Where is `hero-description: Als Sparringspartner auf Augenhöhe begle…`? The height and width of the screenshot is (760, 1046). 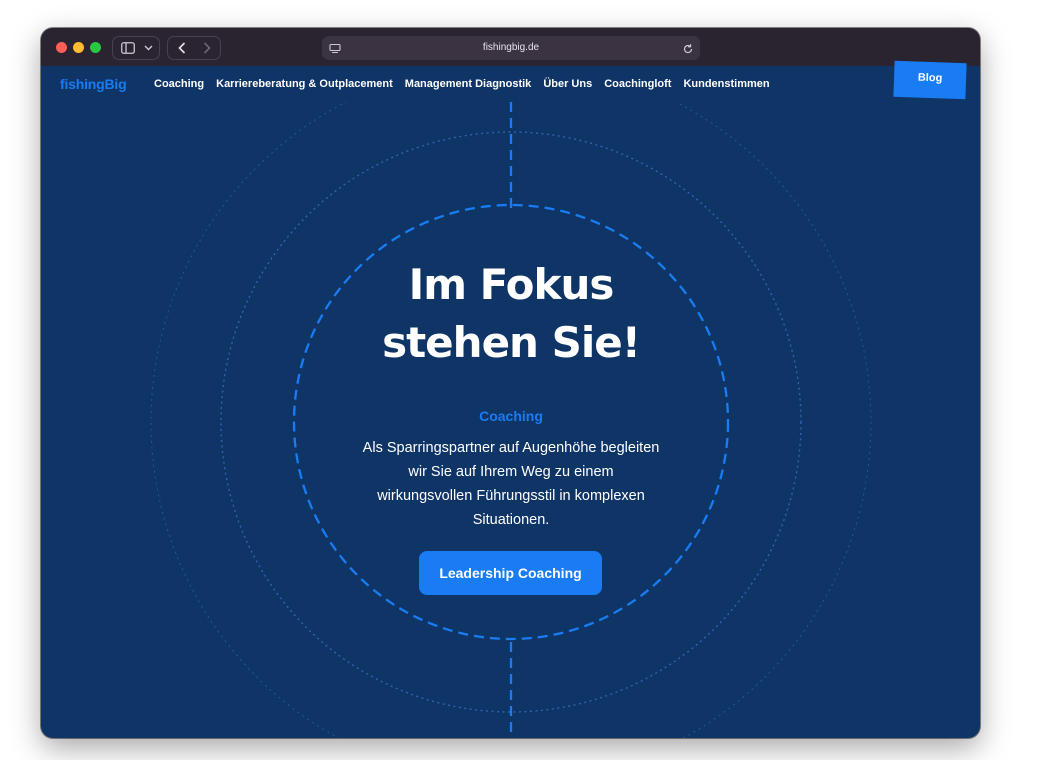 hero-description: Als Sparringspartner auf Augenhöhe begle… is located at coordinates (511, 484).